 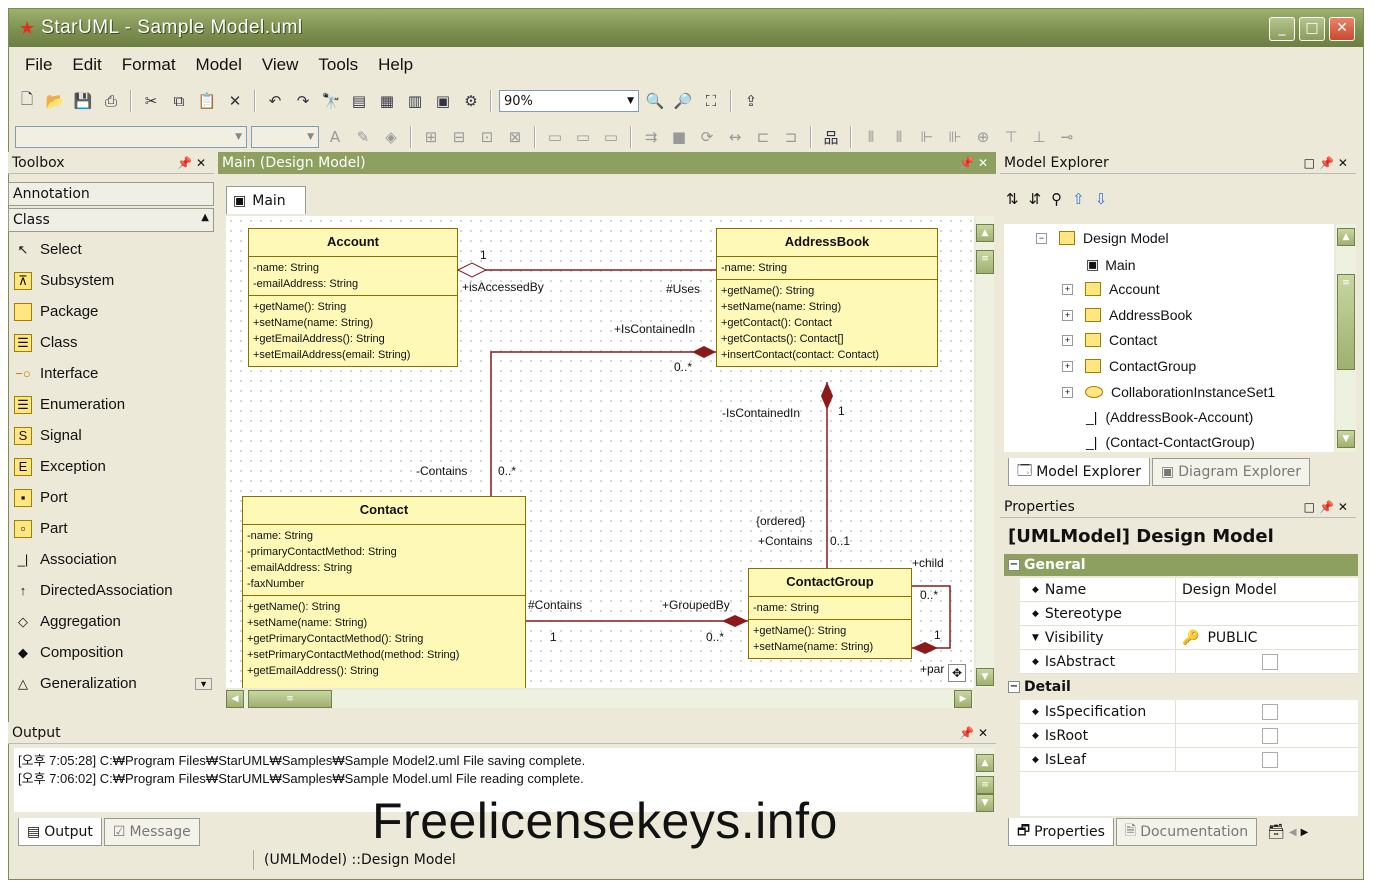 I want to click on layout-icon: ⊐, so click(x=791, y=137).